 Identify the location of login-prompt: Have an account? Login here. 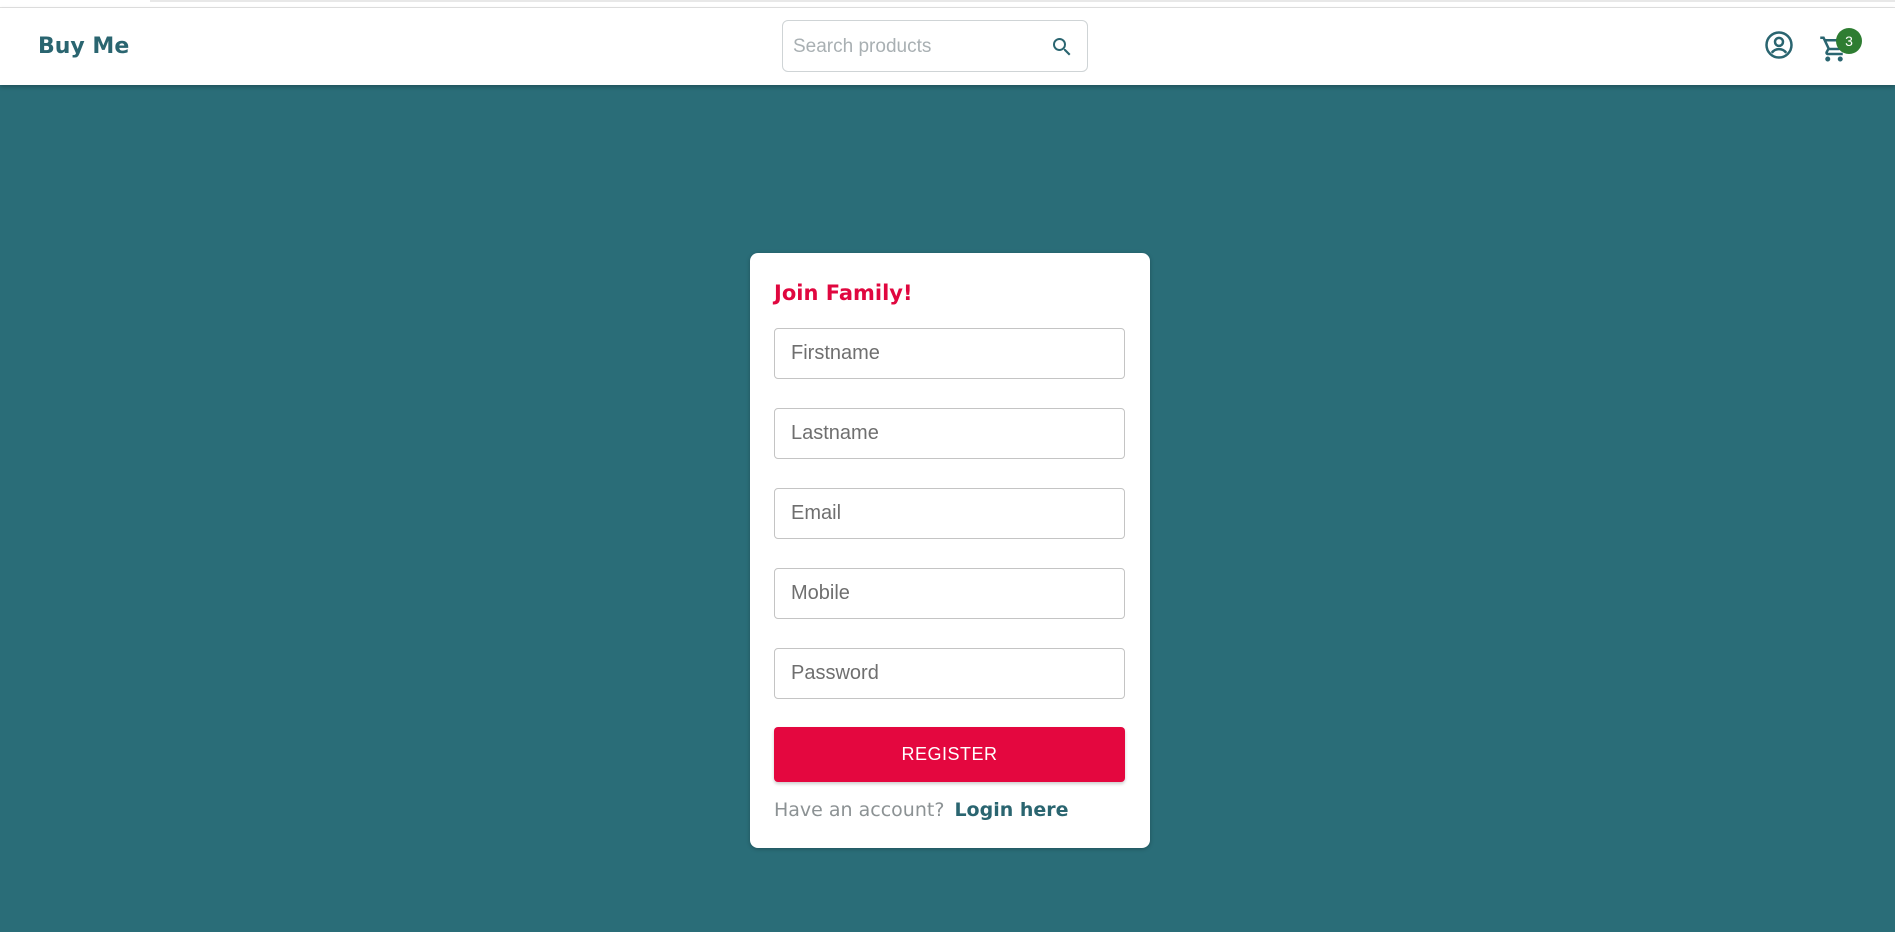
(921, 810).